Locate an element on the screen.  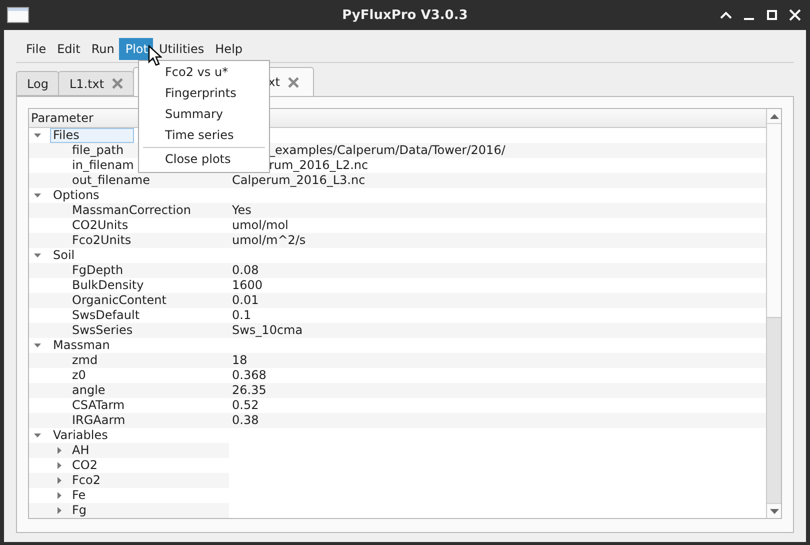
parameter-name: angle is located at coordinates (89, 390).